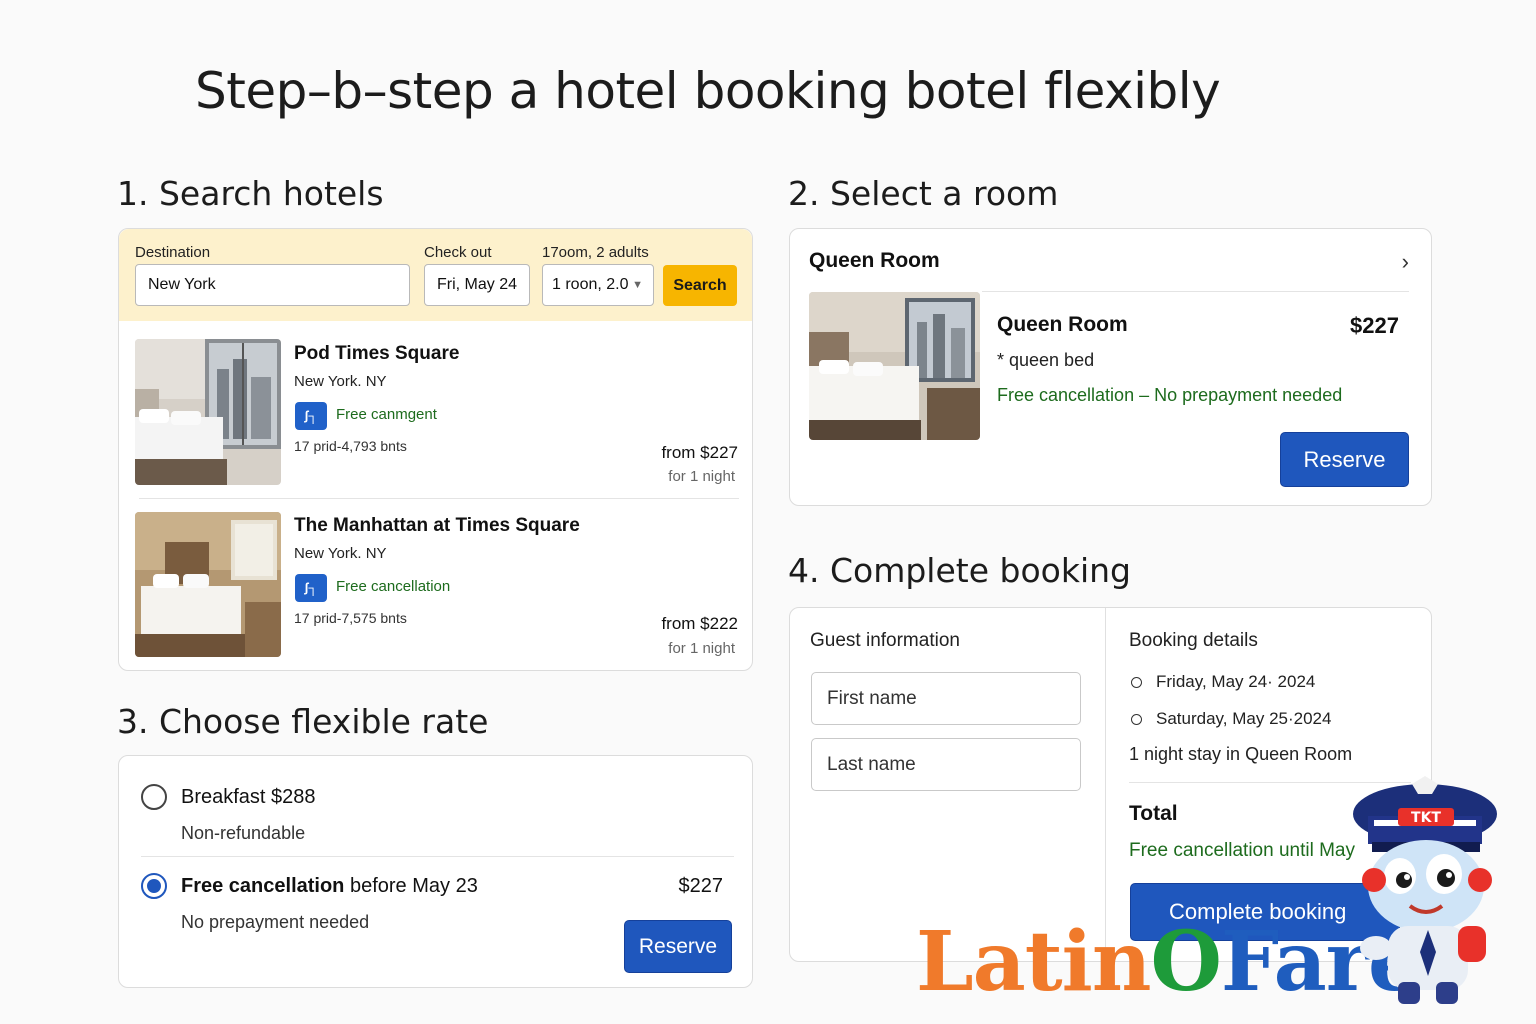  I want to click on logo-latin: Latin, so click(1033, 962).